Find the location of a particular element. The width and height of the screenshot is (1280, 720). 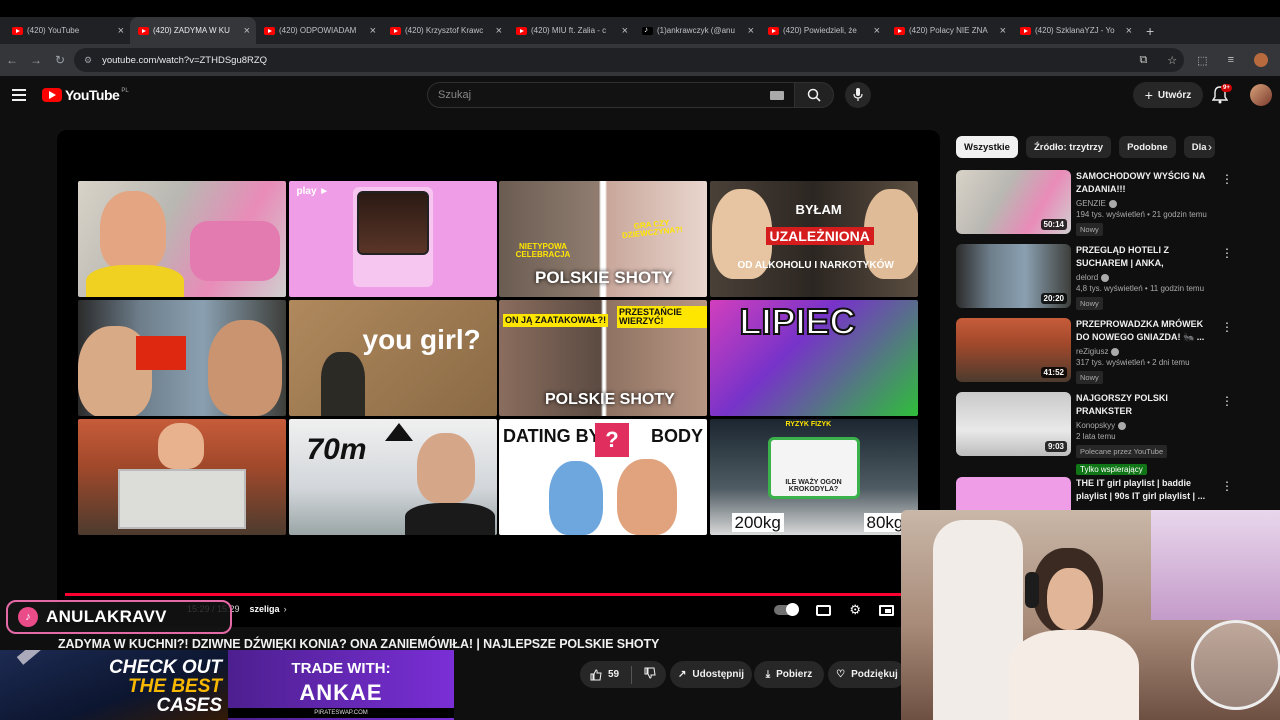

video-thumbnail: 9:03 is located at coordinates (1013, 424).